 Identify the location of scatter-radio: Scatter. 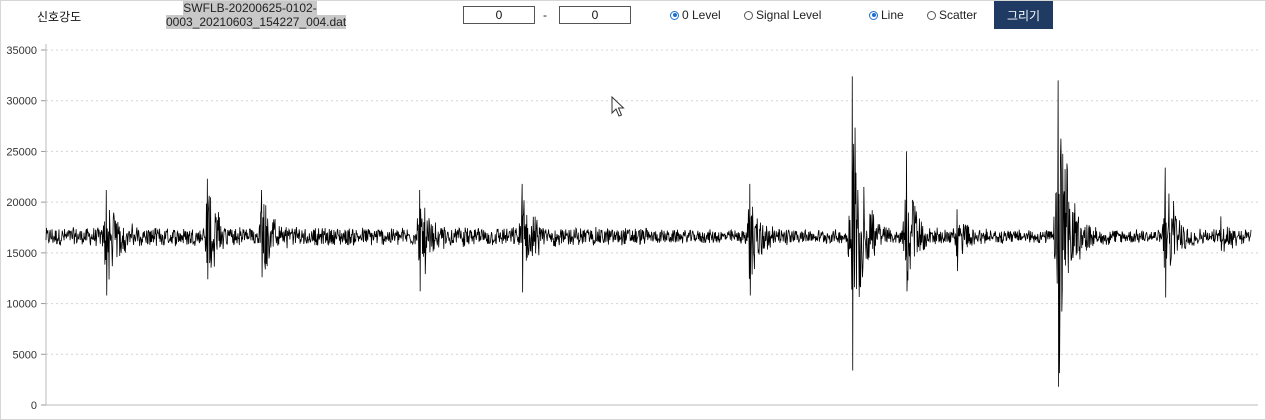
(952, 15).